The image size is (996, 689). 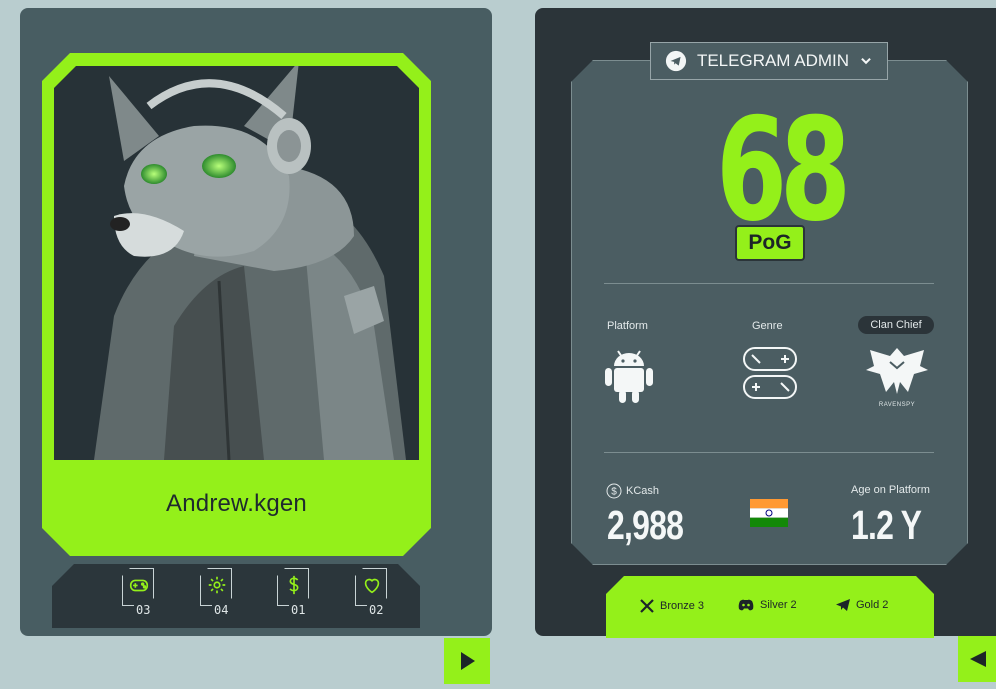 What do you see at coordinates (236, 503) in the screenshot?
I see `player-name: Andrew.kgen` at bounding box center [236, 503].